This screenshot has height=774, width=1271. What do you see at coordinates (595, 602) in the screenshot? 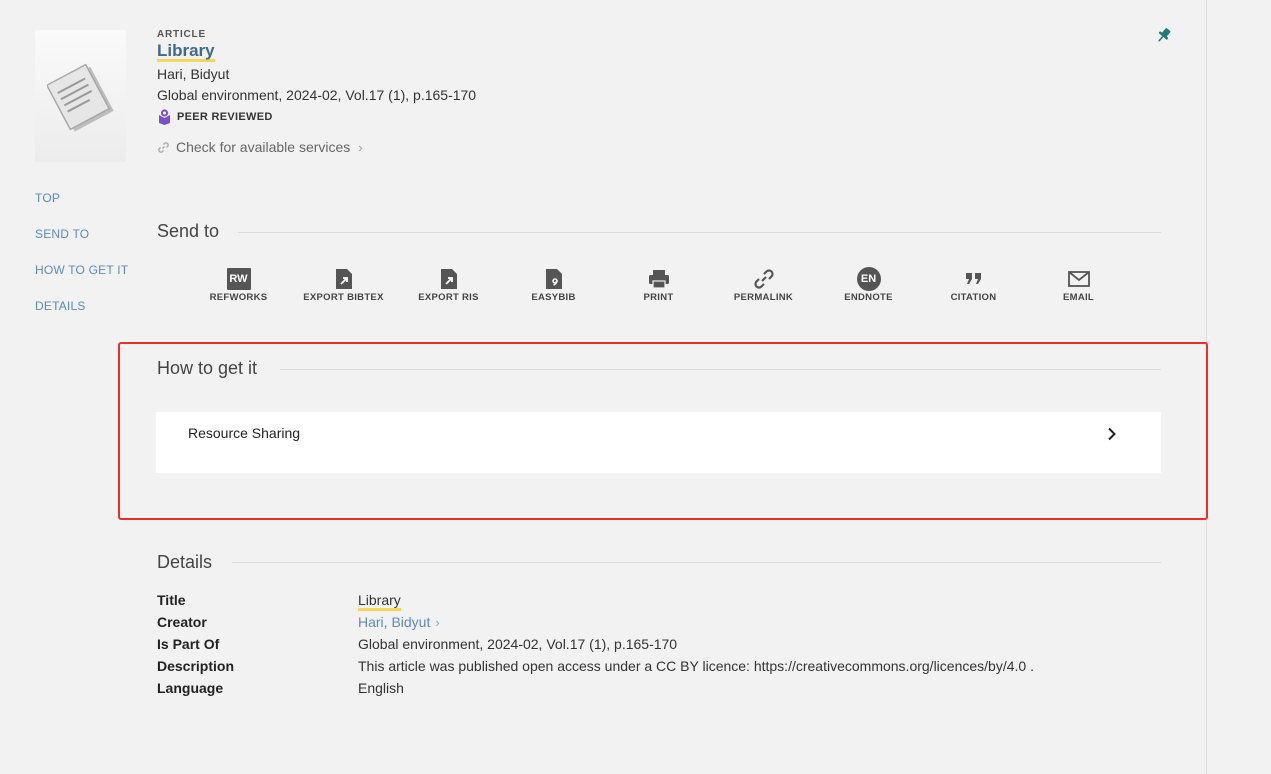
I see `details-row-title: Title Library` at bounding box center [595, 602].